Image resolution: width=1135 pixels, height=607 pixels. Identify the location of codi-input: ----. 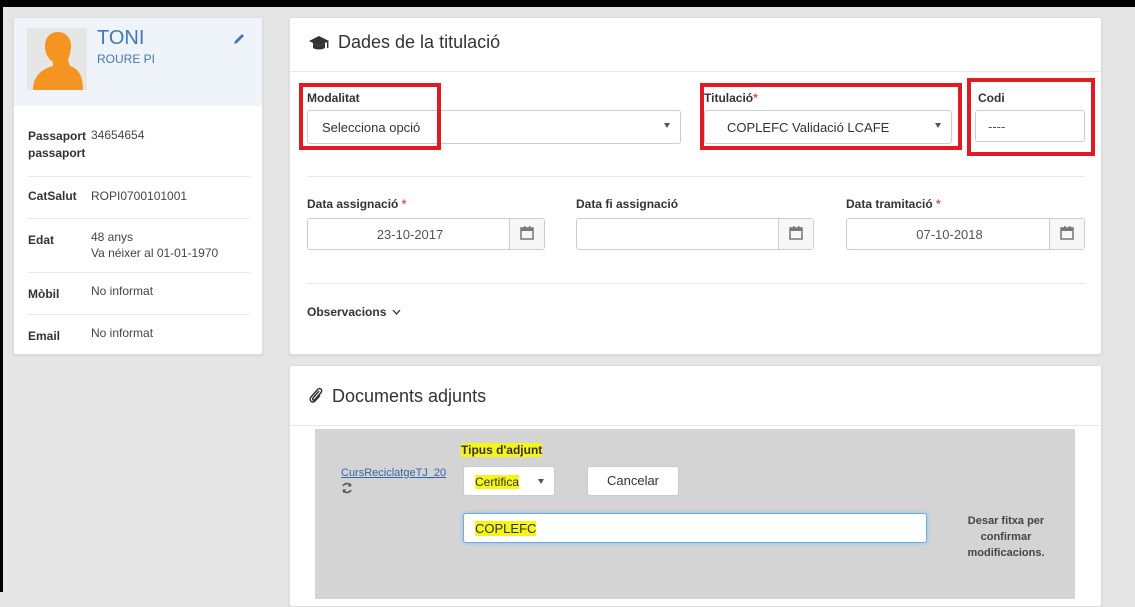
(1030, 126).